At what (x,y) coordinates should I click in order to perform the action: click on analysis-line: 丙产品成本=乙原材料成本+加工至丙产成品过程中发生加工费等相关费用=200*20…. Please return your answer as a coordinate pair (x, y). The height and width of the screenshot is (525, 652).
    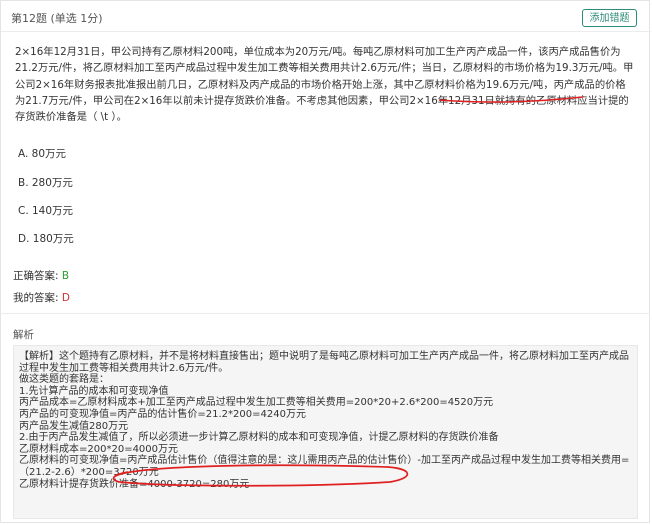
    Looking at the image, I should click on (256, 403).